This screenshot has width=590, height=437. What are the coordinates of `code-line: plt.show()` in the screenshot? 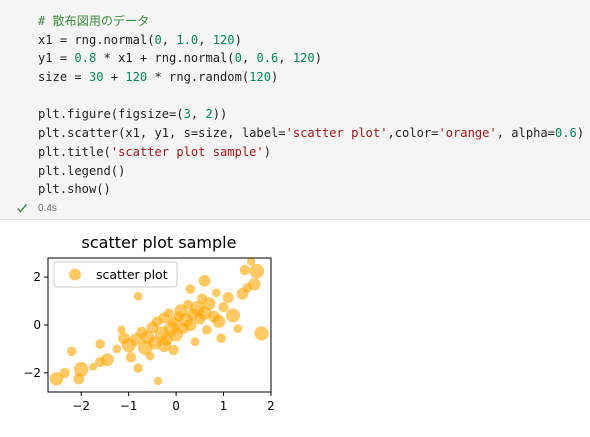 It's located at (311, 189).